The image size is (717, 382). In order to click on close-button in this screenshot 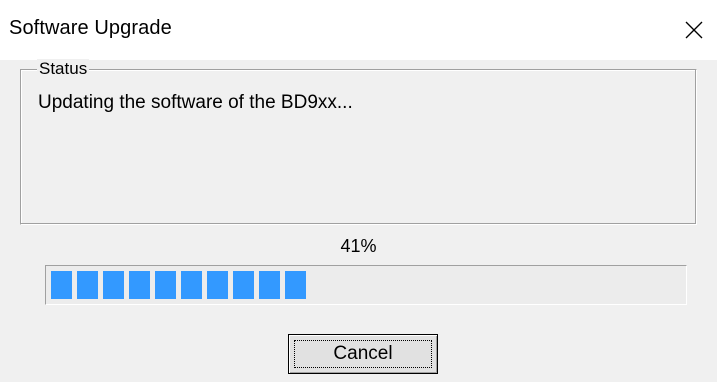, I will do `click(694, 30)`.